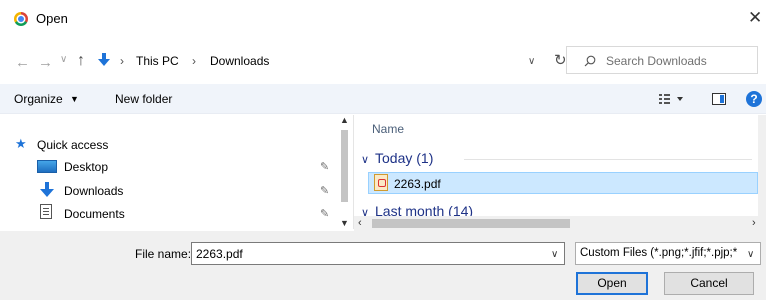  Describe the element at coordinates (163, 254) in the screenshot. I see `file-name-label: File name:` at that location.